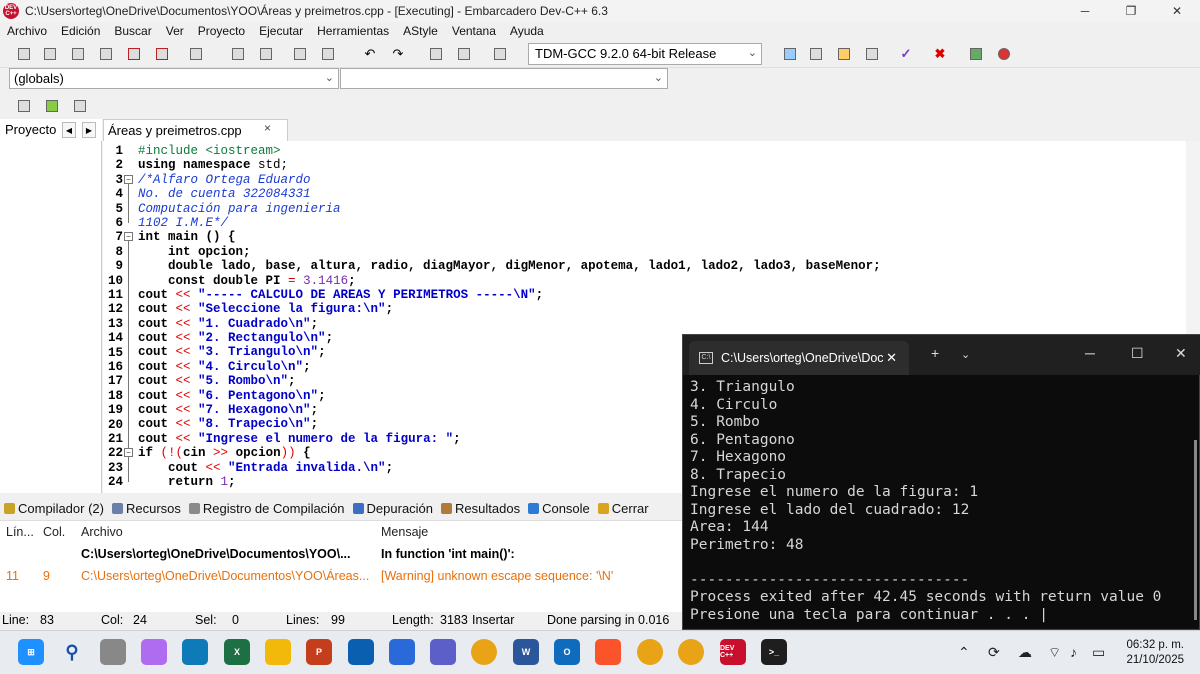 The width and height of the screenshot is (1200, 674). What do you see at coordinates (1131, 11) in the screenshot?
I see `restore-button: ❐` at bounding box center [1131, 11].